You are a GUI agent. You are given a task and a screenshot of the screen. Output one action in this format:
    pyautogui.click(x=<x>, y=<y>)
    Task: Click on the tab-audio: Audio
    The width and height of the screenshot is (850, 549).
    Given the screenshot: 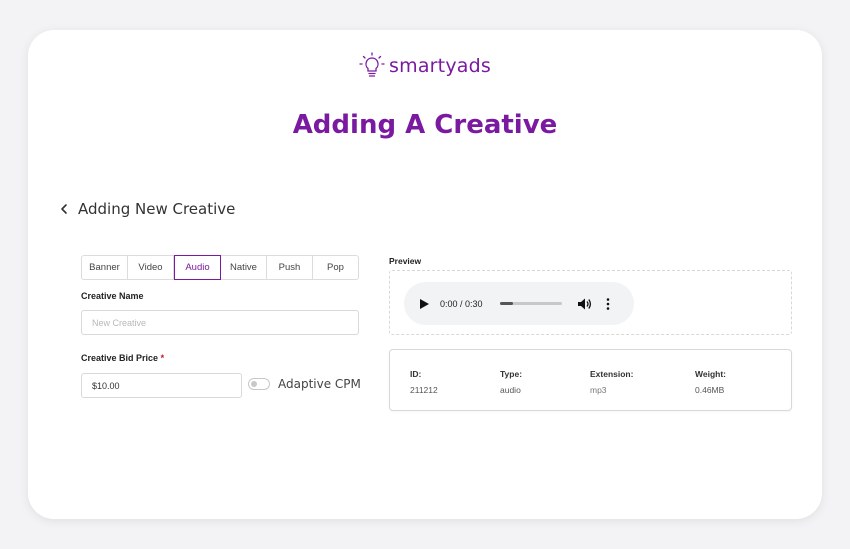 What is the action you would take?
    pyautogui.click(x=197, y=267)
    